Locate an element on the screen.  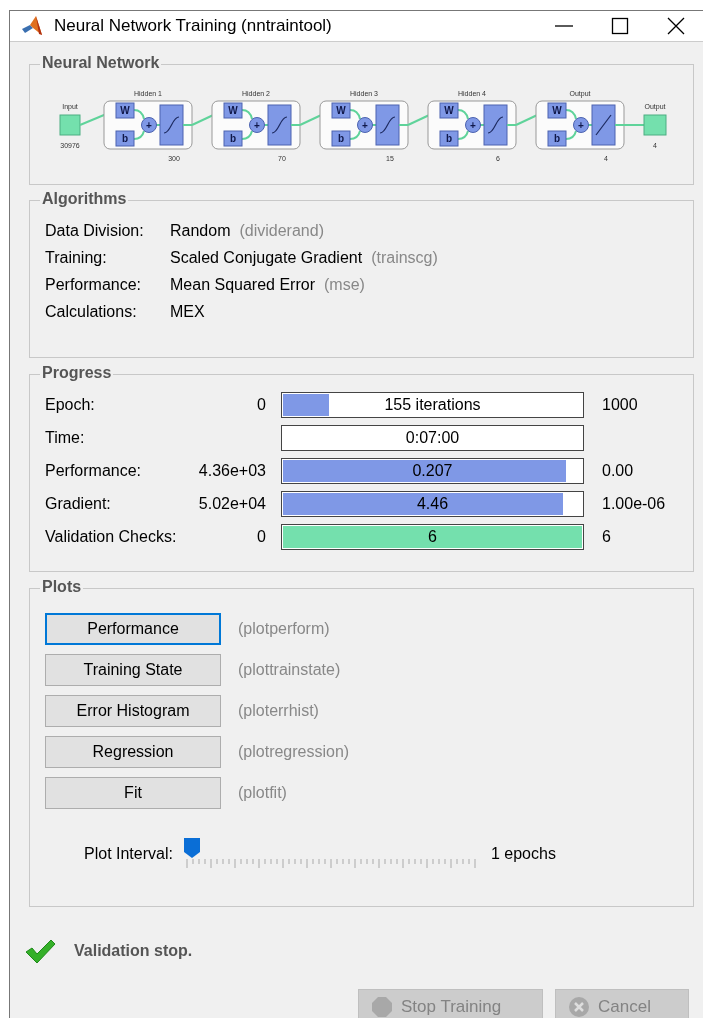
slider-thumb is located at coordinates (191, 848).